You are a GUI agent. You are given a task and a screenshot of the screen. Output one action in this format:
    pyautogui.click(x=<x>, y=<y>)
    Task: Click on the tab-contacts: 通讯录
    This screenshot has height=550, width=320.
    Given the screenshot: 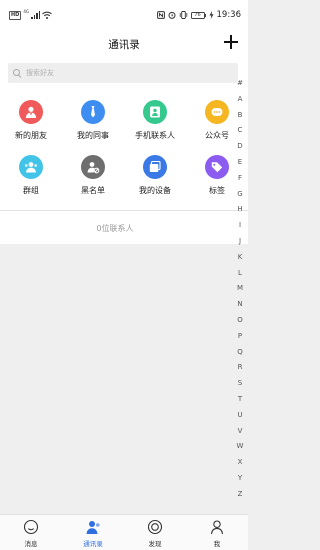 What is the action you would take?
    pyautogui.click(x=93, y=533)
    